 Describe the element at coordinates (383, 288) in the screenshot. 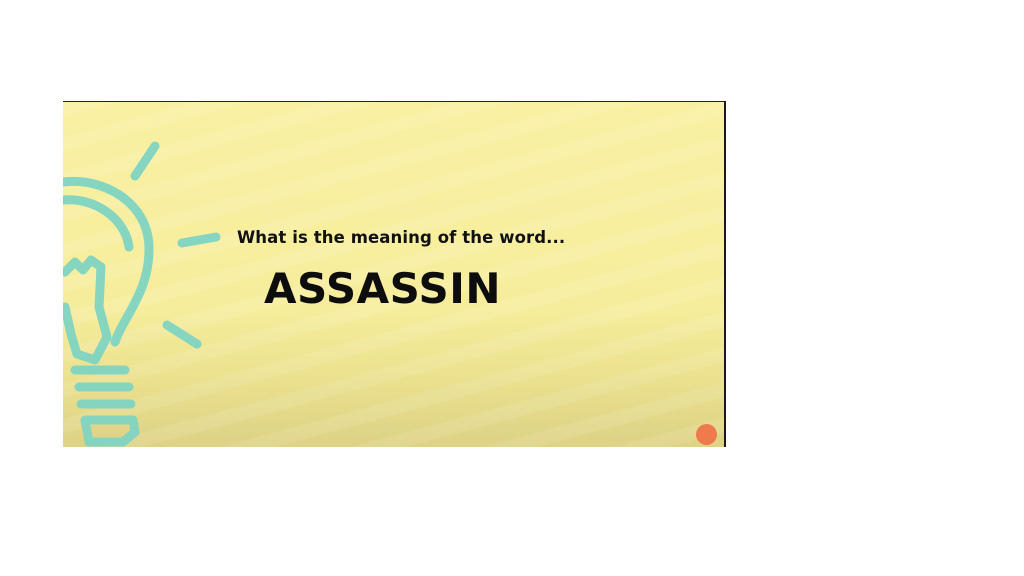

I see `word-title: ASSASSIN` at that location.